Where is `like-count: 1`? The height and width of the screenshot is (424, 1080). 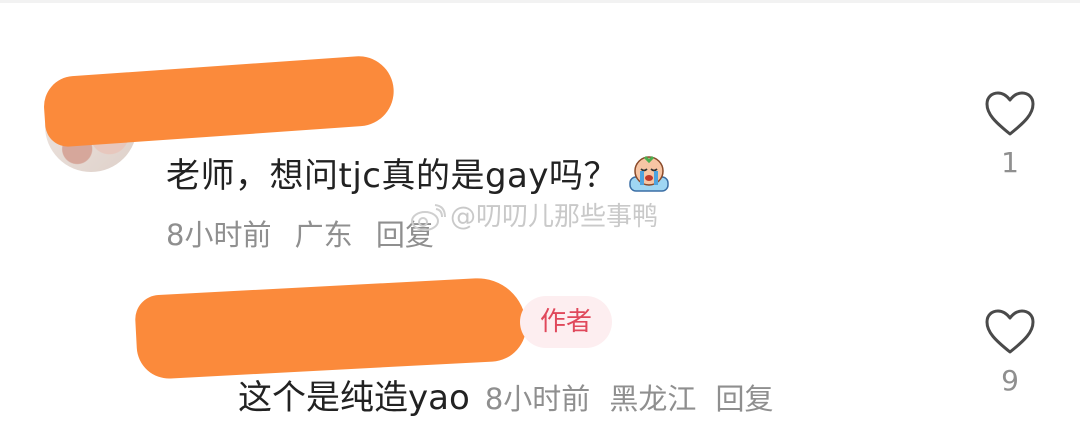 like-count: 1 is located at coordinates (1010, 162).